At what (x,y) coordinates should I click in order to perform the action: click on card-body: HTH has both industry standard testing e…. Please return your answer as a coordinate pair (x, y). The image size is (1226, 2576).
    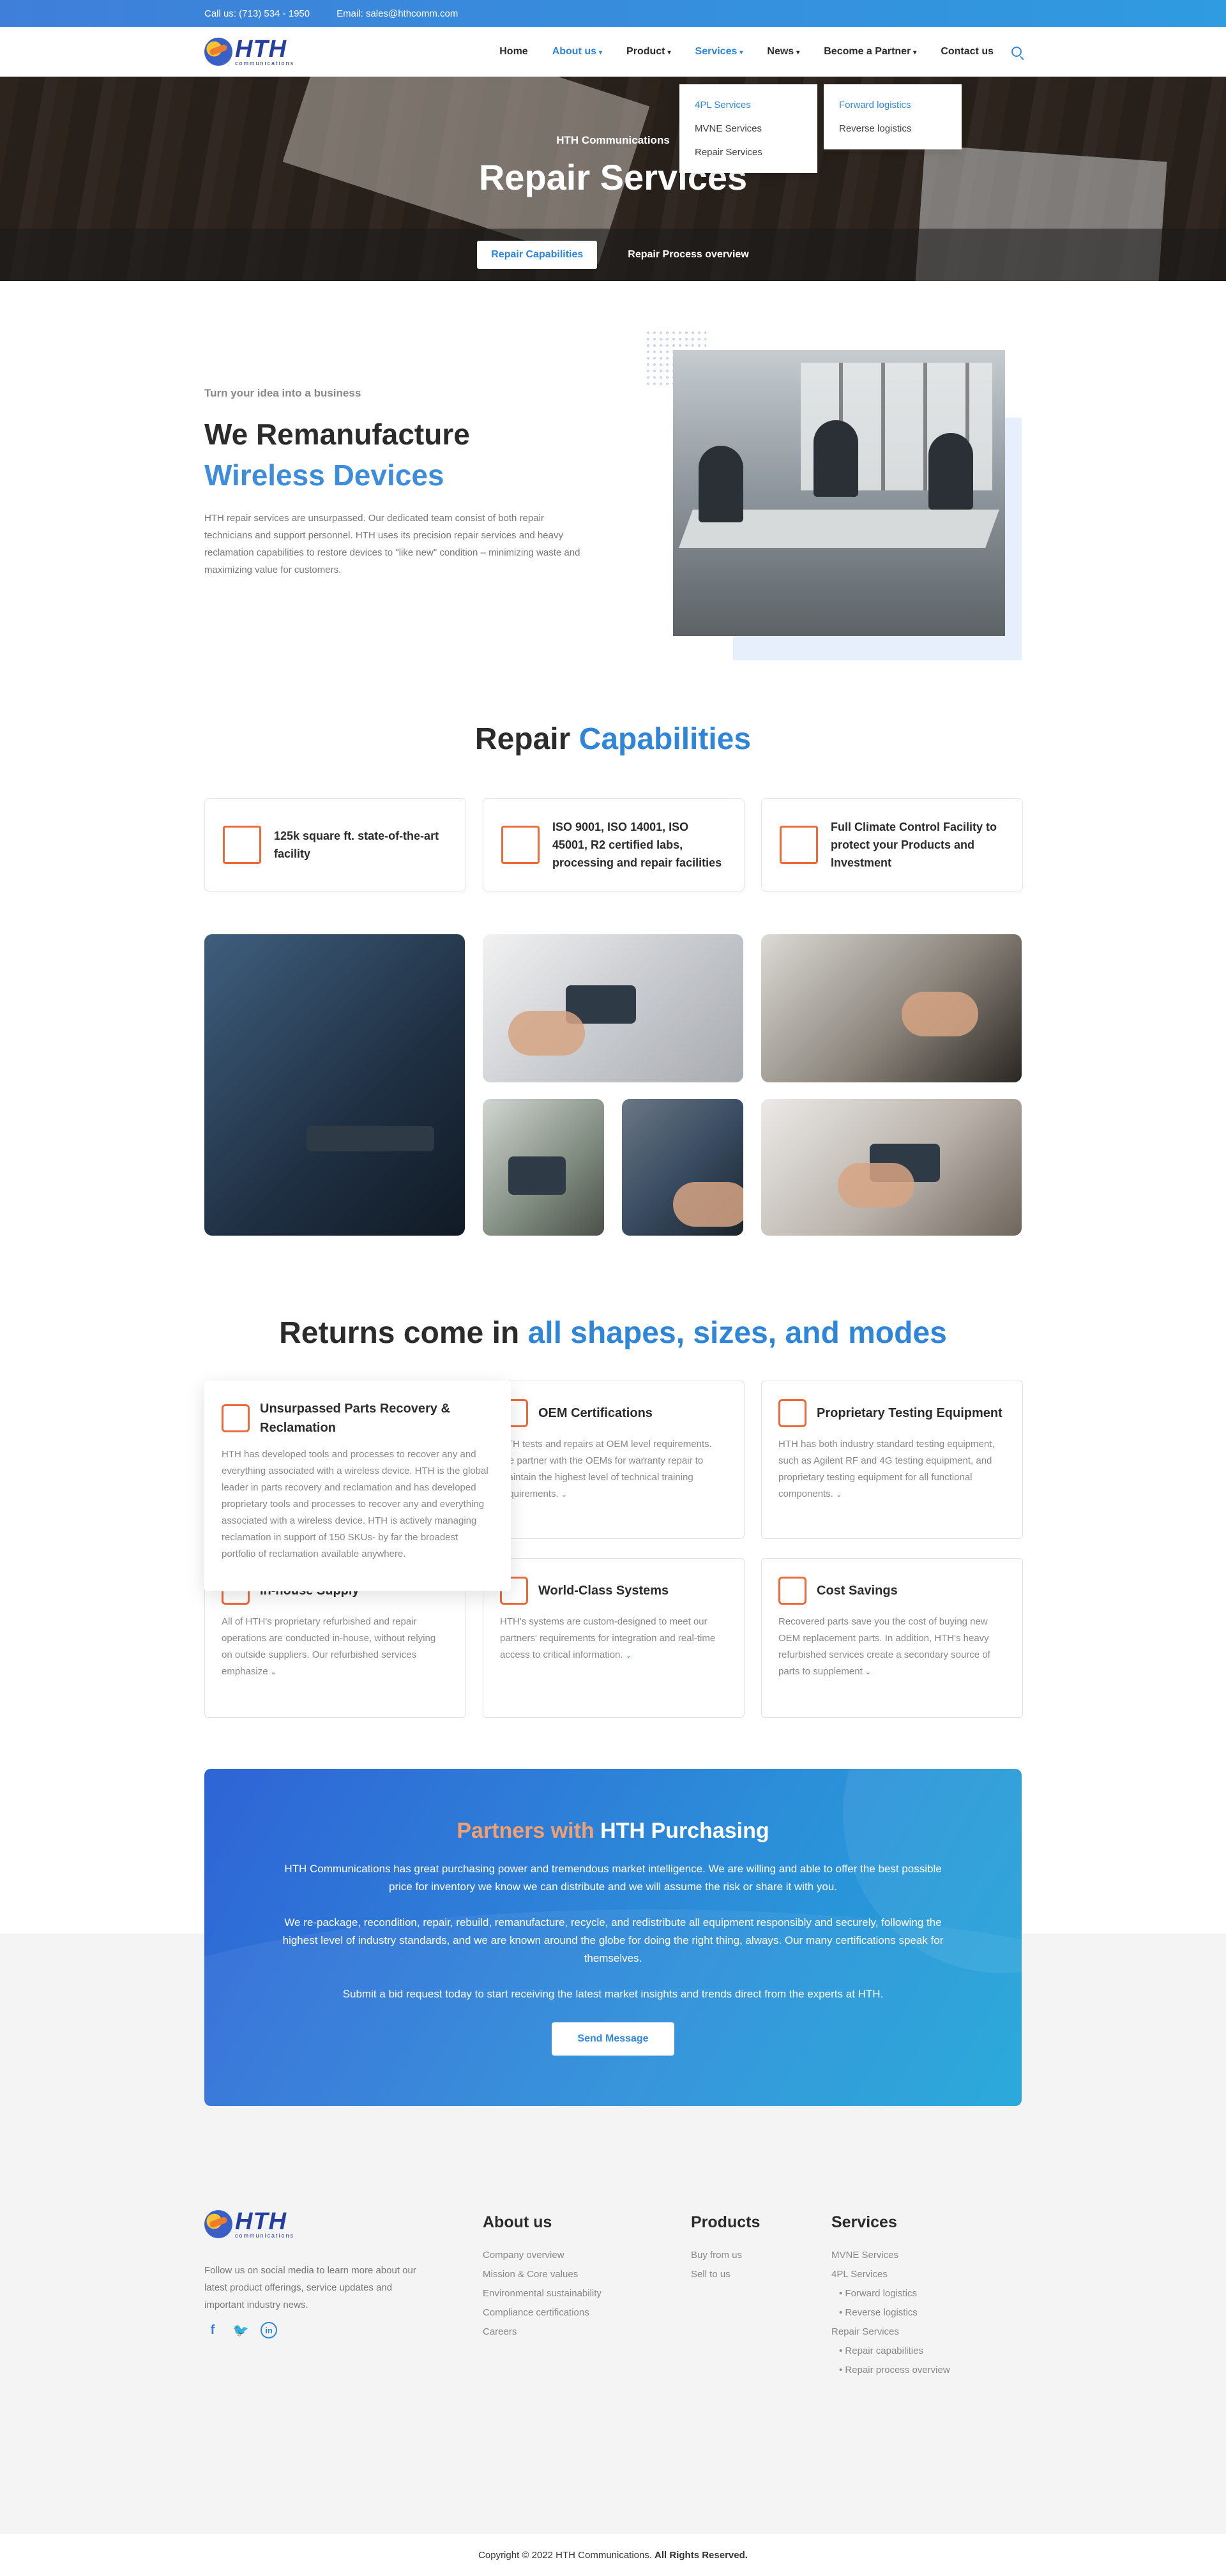
    Looking at the image, I should click on (892, 1470).